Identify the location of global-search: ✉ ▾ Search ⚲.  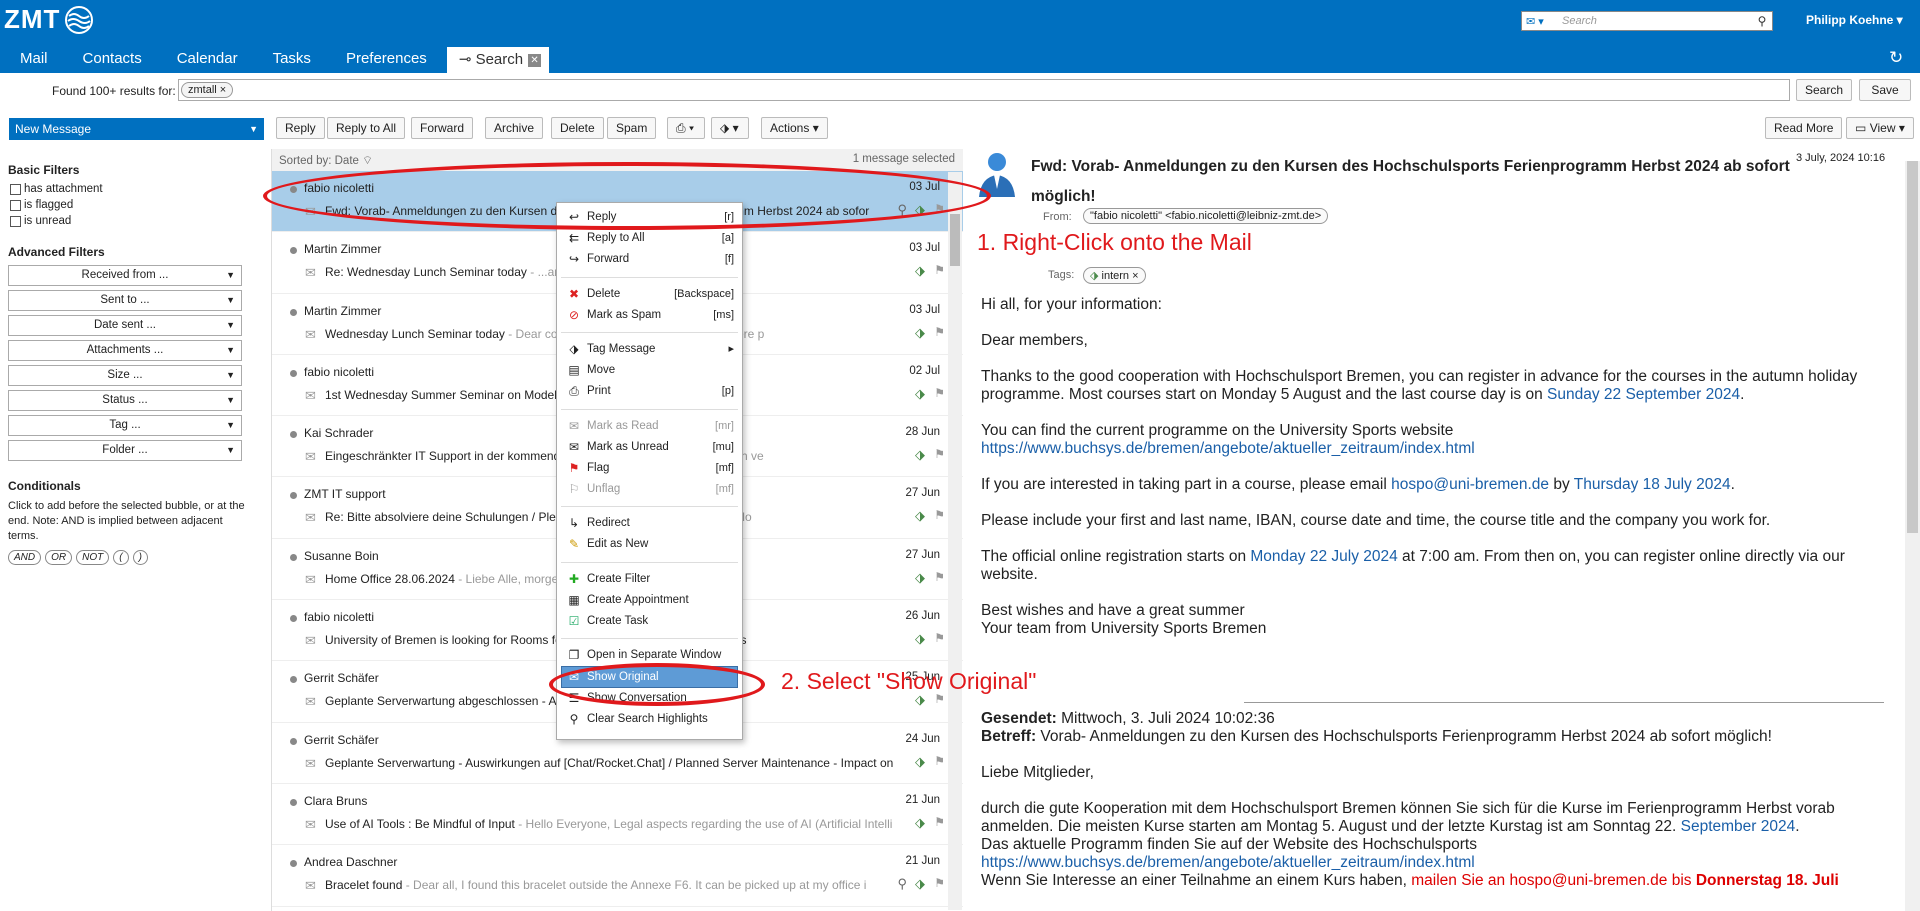
(1647, 21).